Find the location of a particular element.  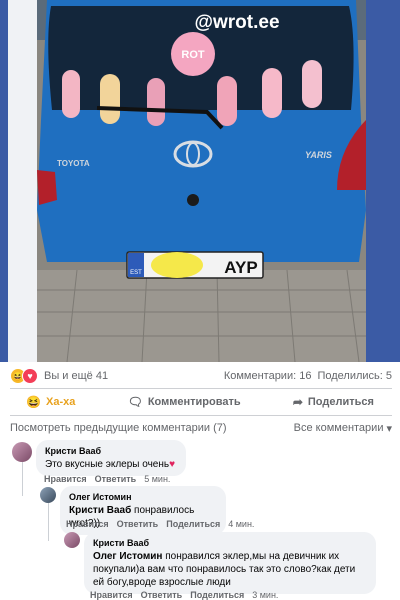

comment-meta: Нравится Ответить 5 мин. is located at coordinates (107, 479).